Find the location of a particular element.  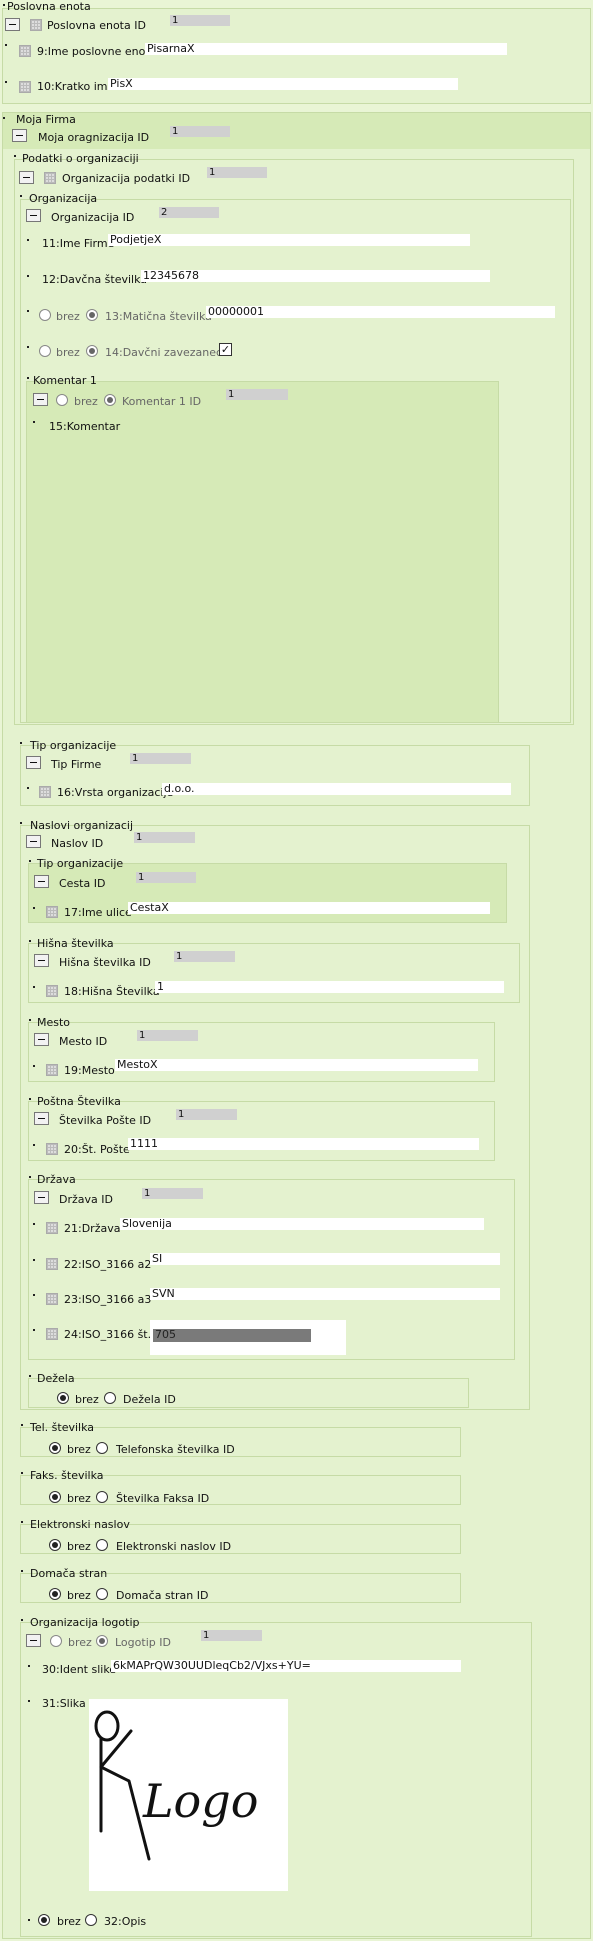

davcni-zavezanec-checkbox: ✓ is located at coordinates (225, 349).